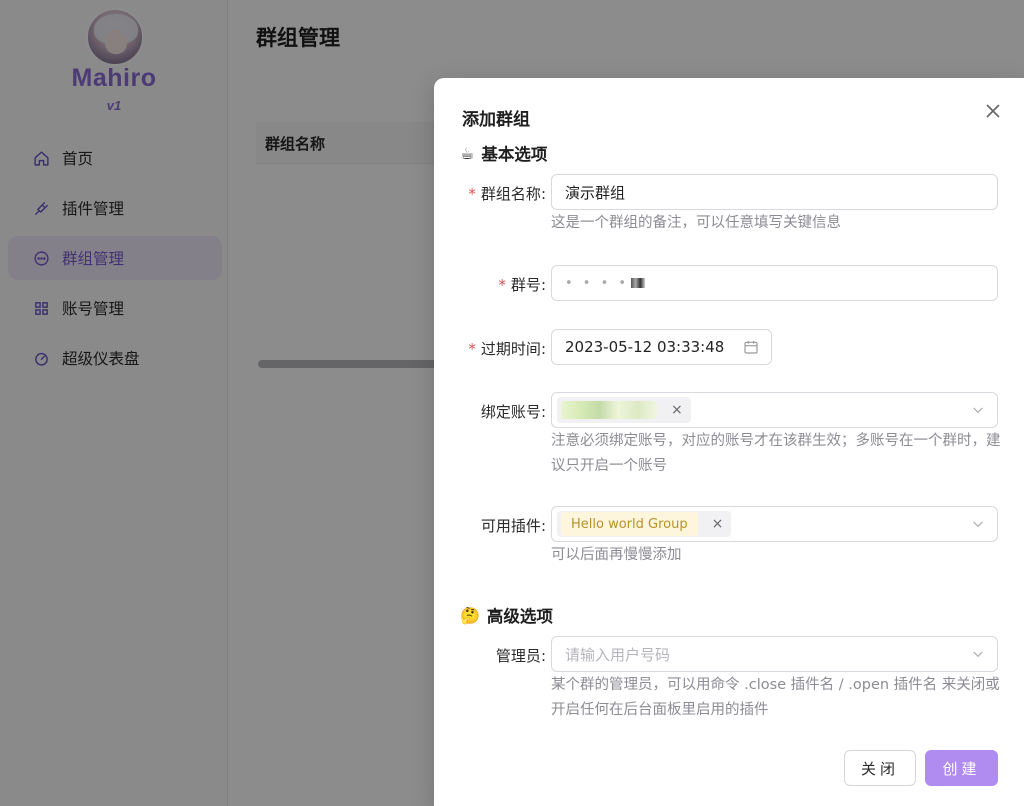 The height and width of the screenshot is (806, 1024). I want to click on plugin-tag-label: Hello world Group, so click(629, 524).